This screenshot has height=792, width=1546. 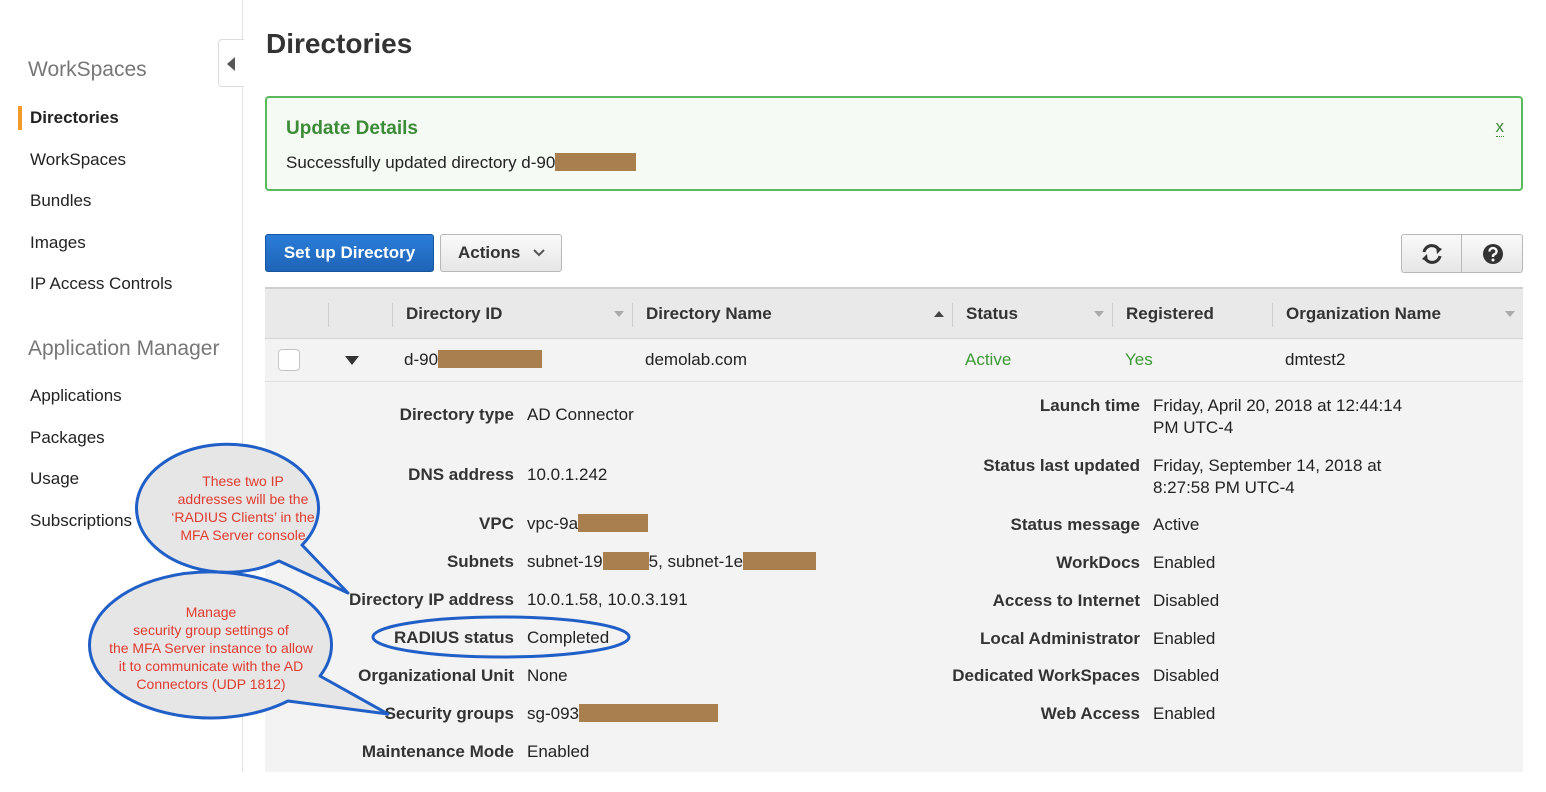 I want to click on callout1-line: These two IP, so click(x=243, y=481).